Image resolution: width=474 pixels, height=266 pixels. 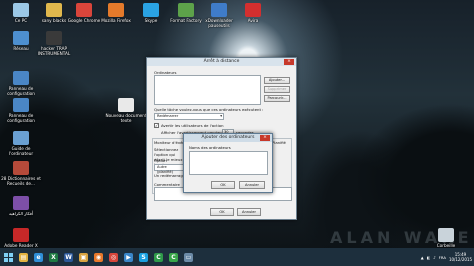 I want to click on desktop-icon: Guide de l'ordinateur, so click(x=21, y=143).